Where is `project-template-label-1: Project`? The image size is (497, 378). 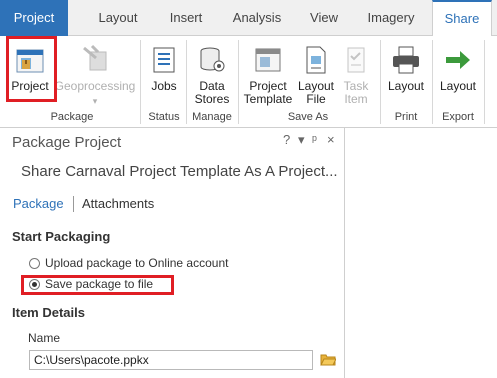
project-template-label-1: Project is located at coordinates (268, 86).